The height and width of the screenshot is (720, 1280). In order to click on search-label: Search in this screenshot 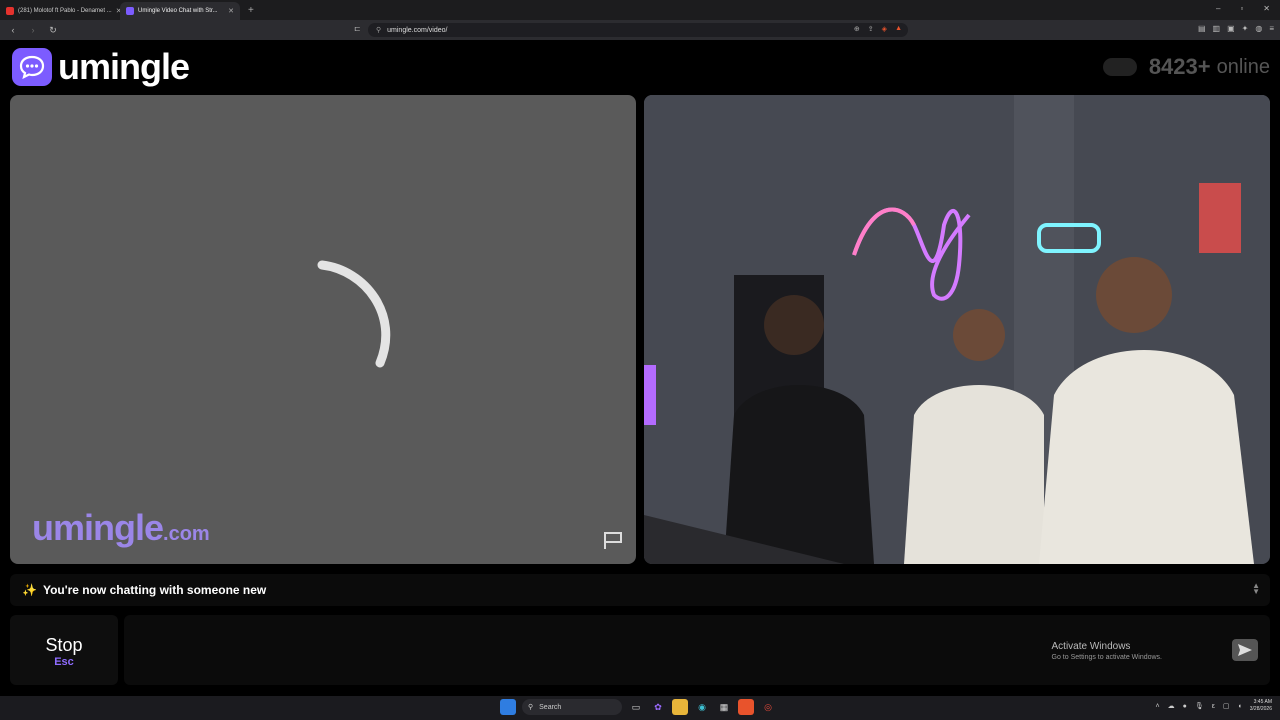, I will do `click(550, 707)`.